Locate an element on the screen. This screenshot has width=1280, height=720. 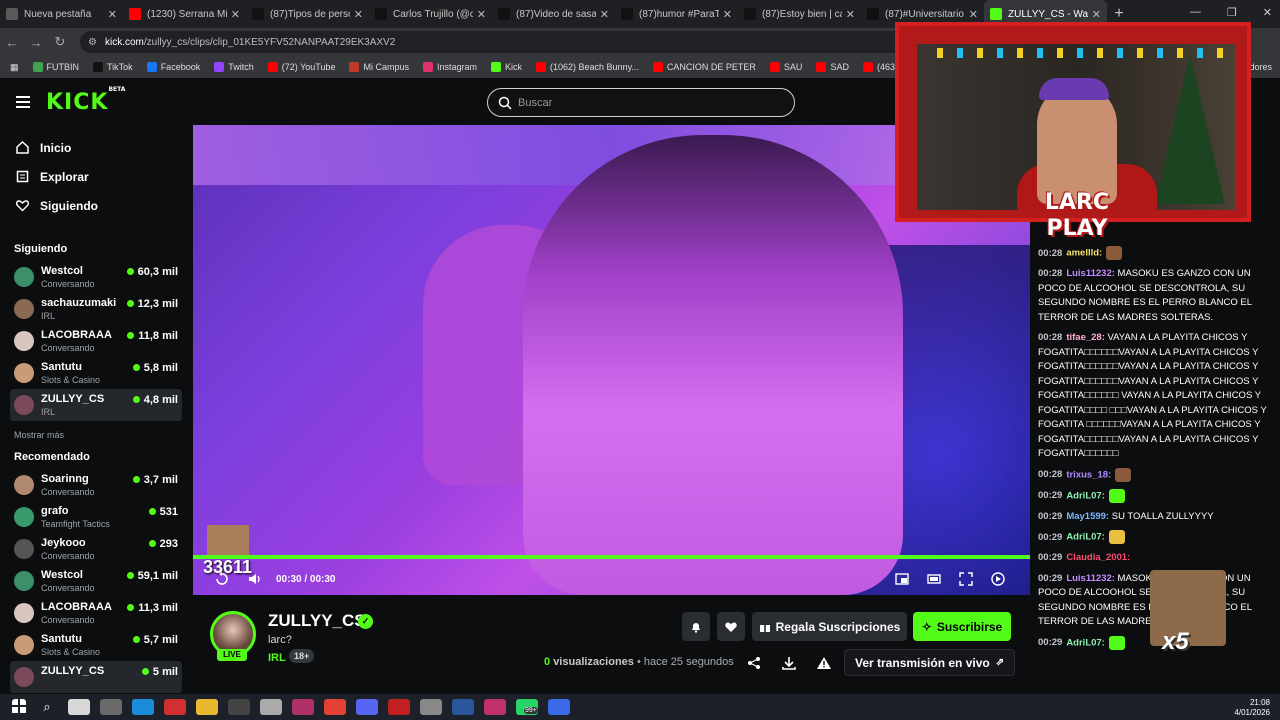
taskbar-store-icon is located at coordinates (79, 707).